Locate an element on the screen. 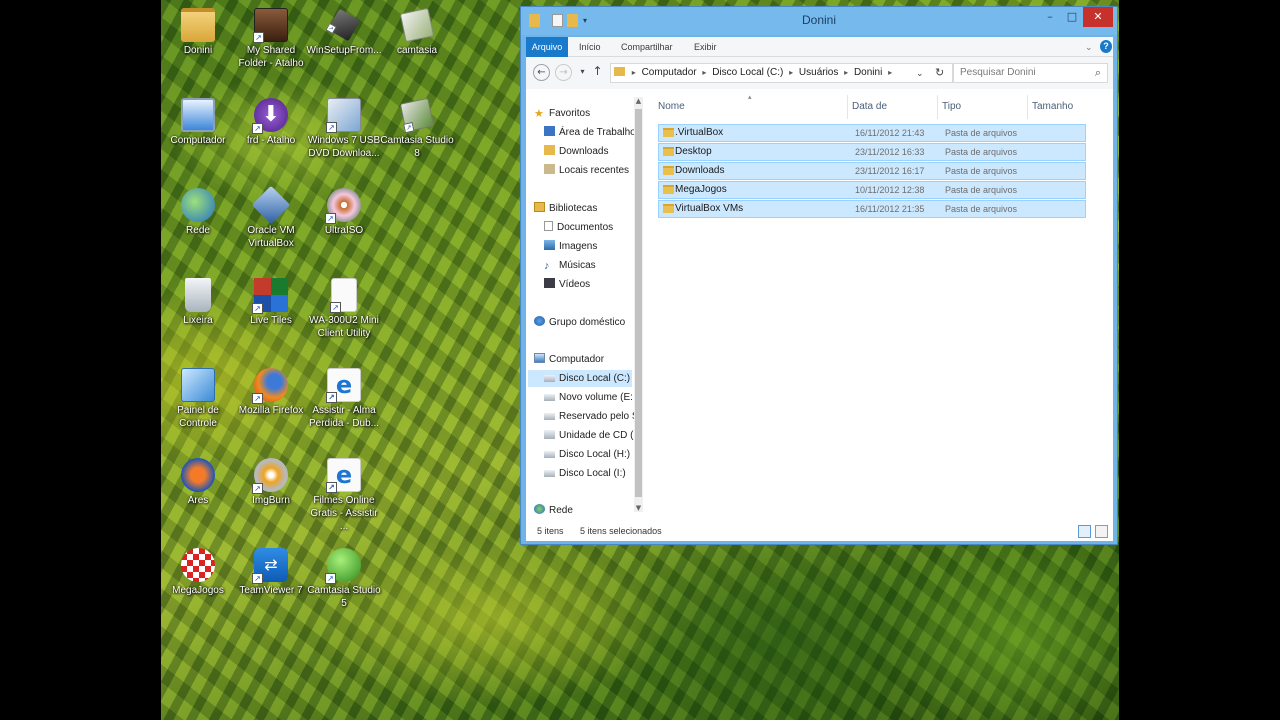 The width and height of the screenshot is (1280, 720). column-tamanho: Tamanho is located at coordinates (1062, 107).